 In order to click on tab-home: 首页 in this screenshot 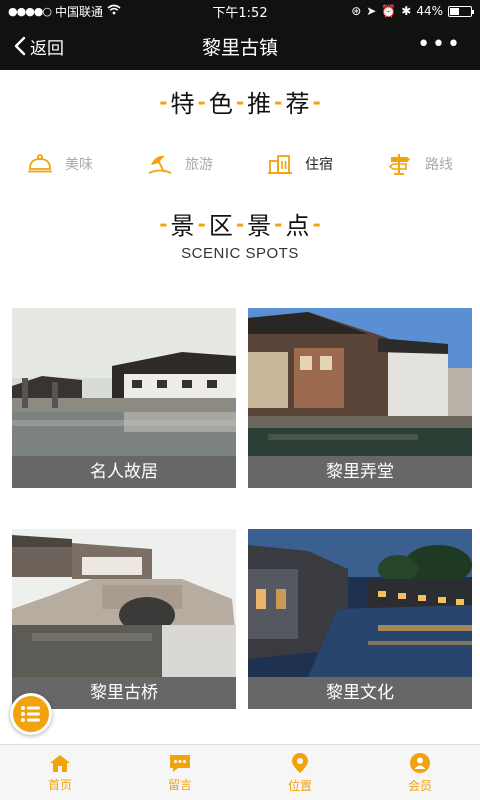, I will do `click(60, 772)`.